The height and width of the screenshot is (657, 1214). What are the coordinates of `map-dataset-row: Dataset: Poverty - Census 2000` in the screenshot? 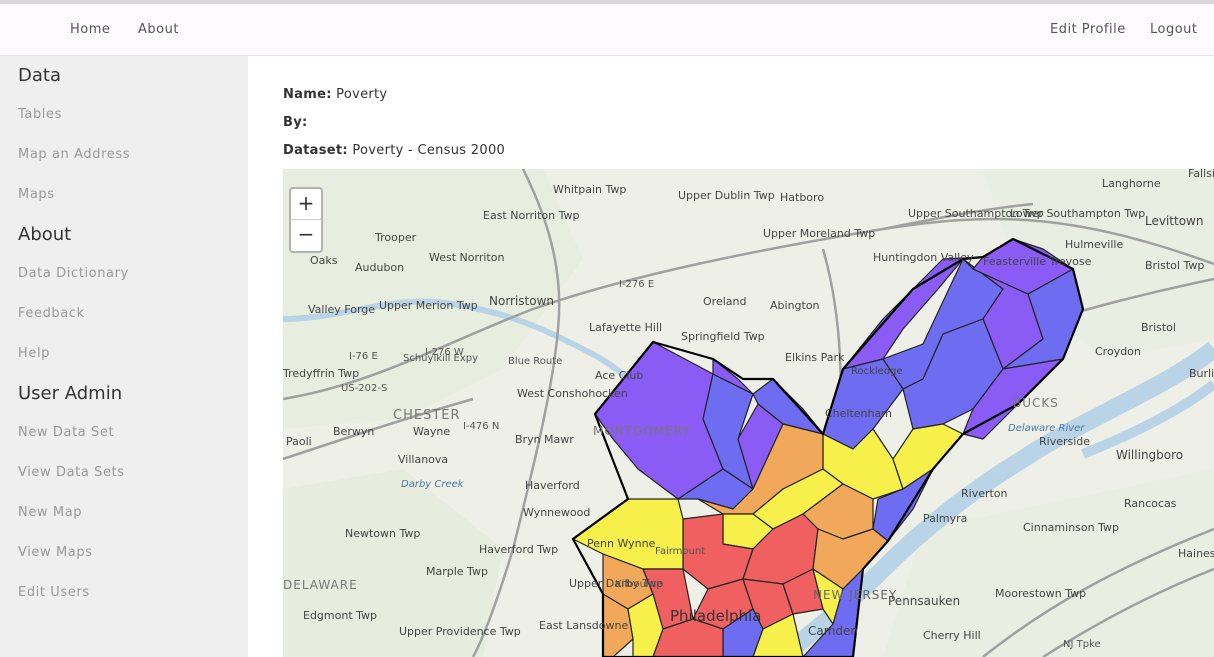 It's located at (394, 150).